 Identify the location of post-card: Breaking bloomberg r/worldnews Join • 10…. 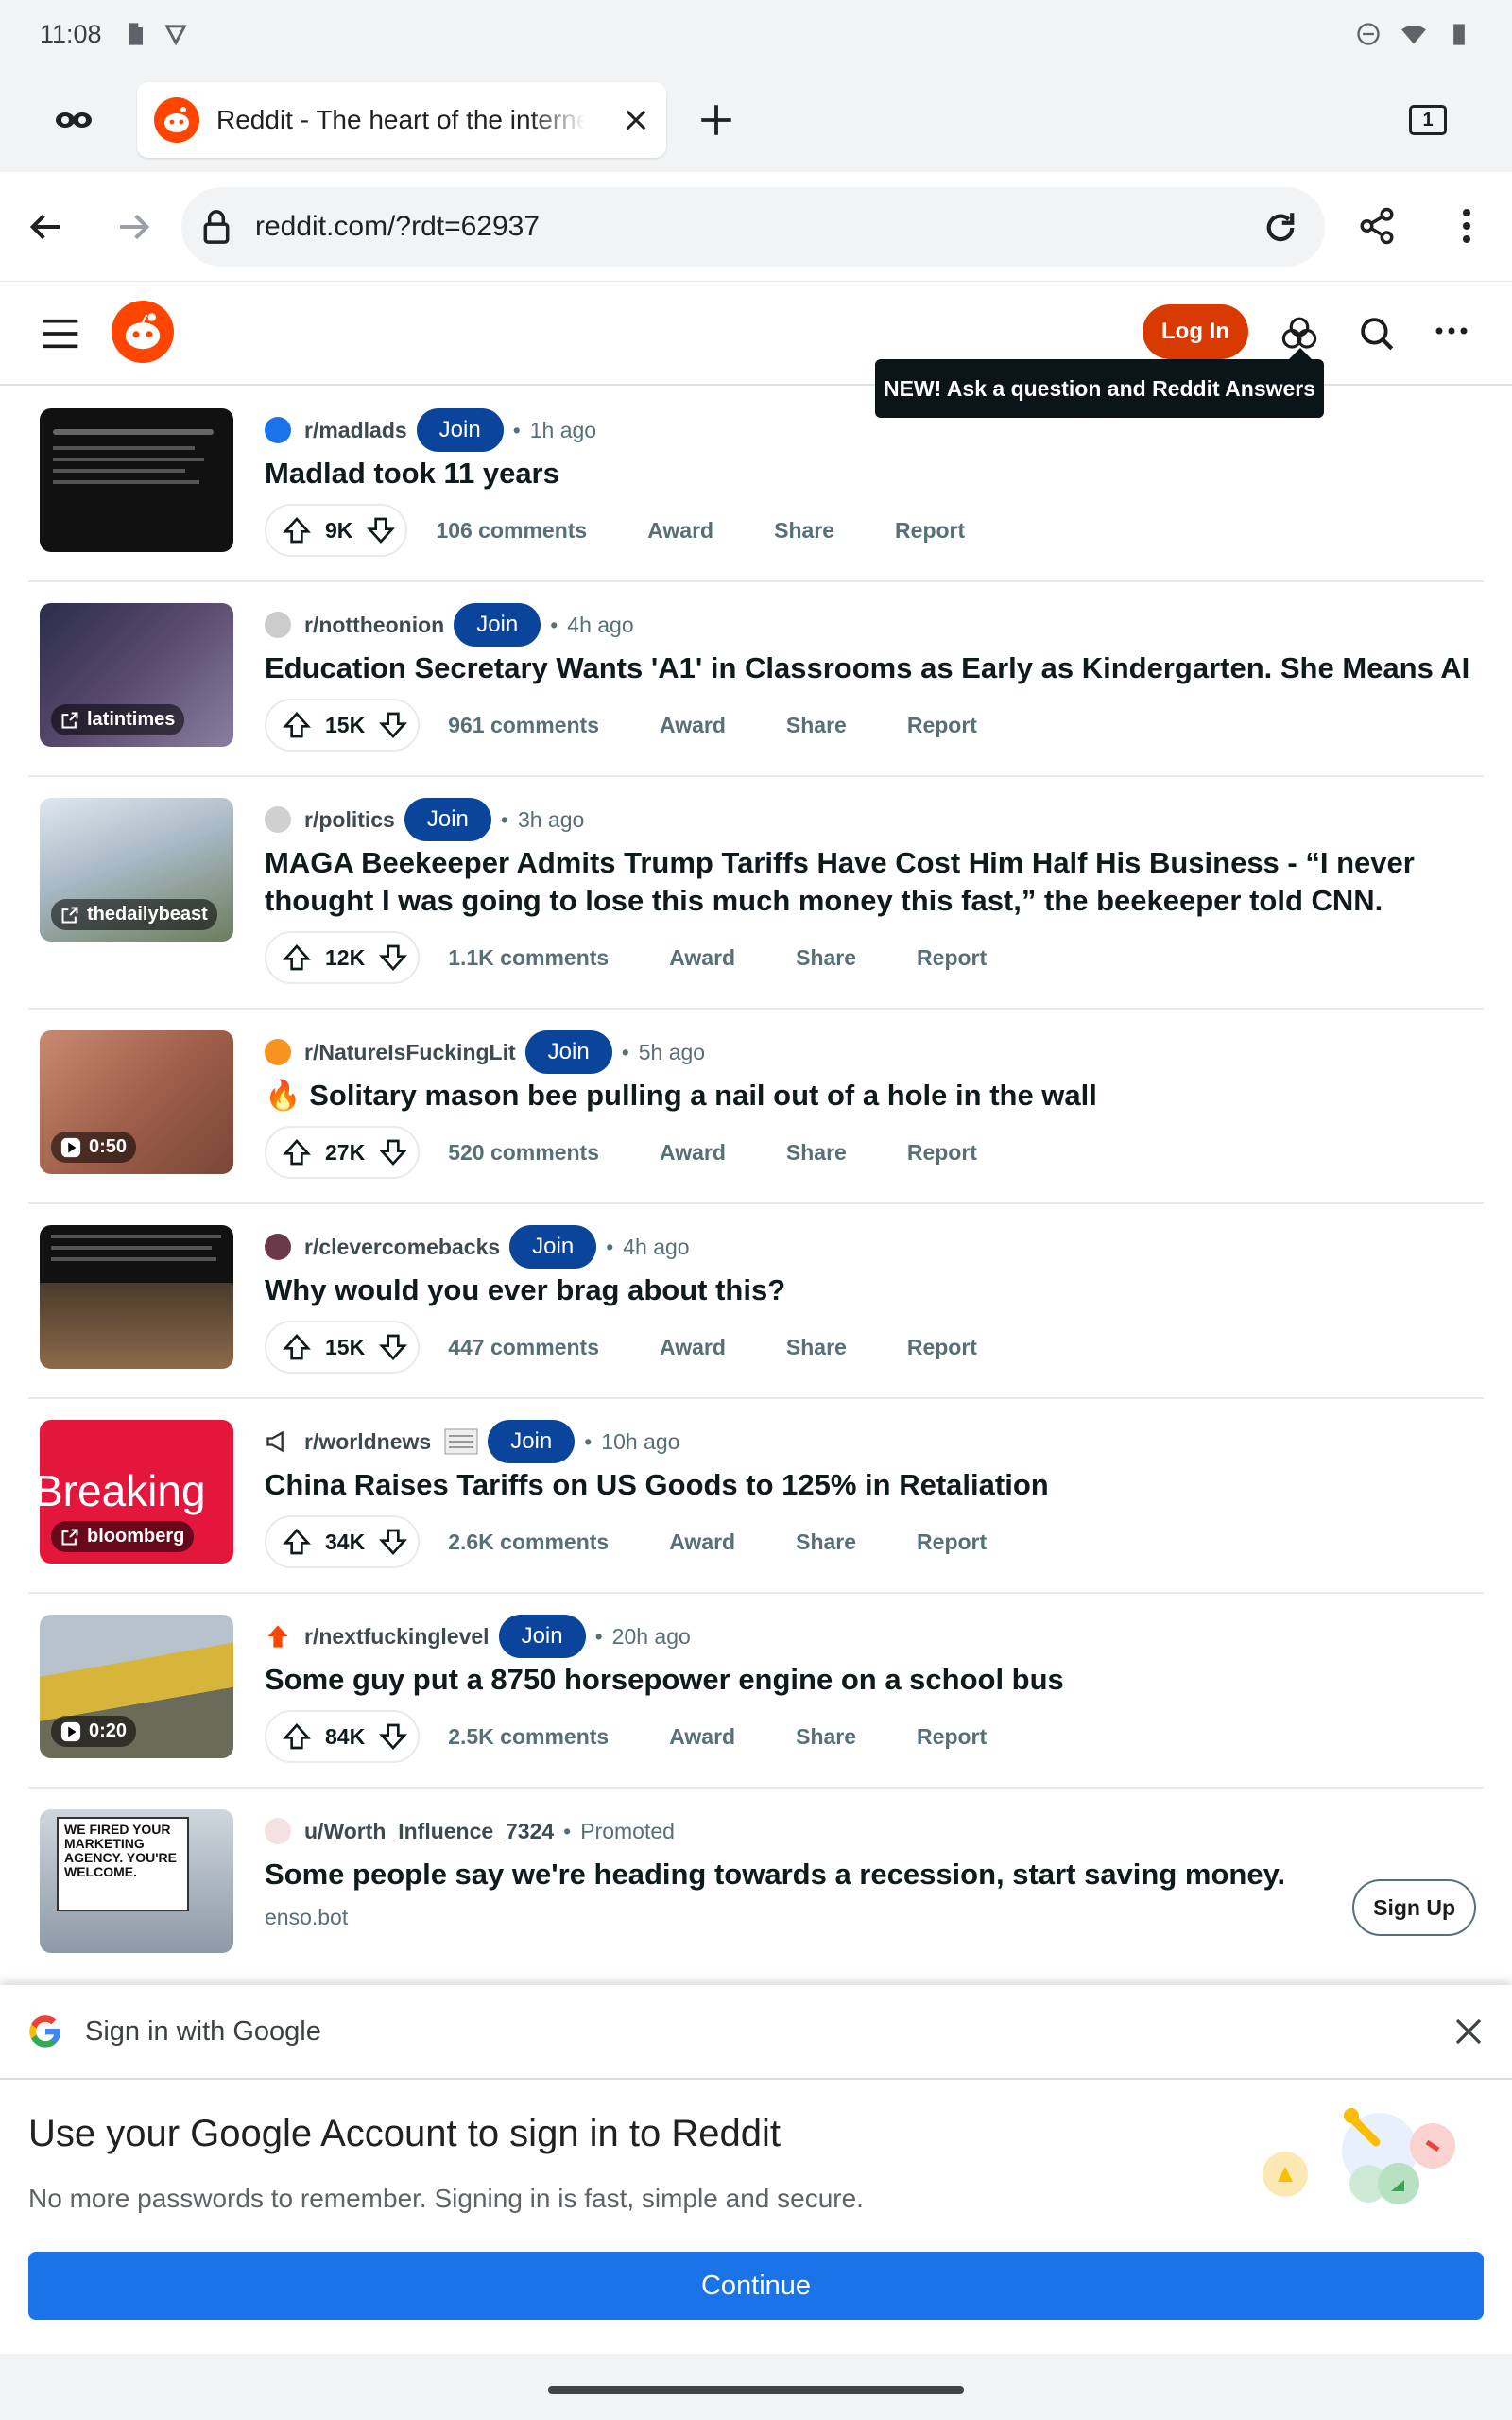
(756, 1496).